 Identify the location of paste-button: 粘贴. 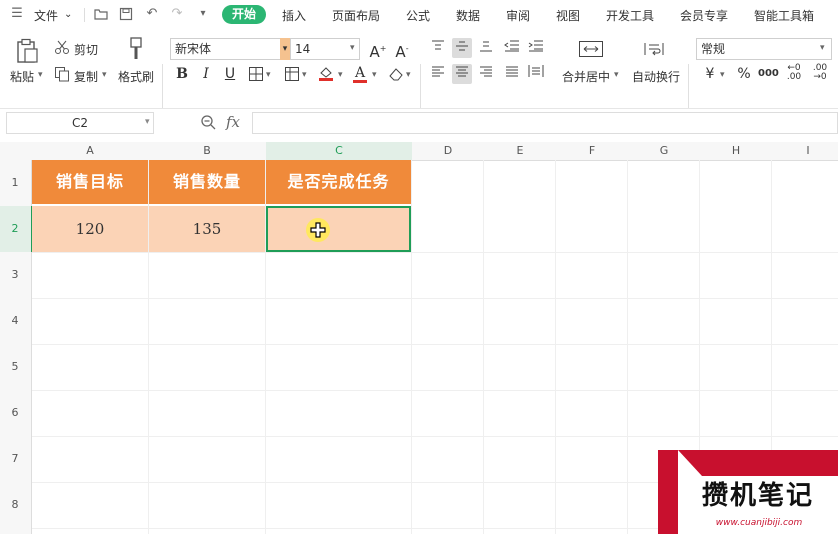
(22, 76).